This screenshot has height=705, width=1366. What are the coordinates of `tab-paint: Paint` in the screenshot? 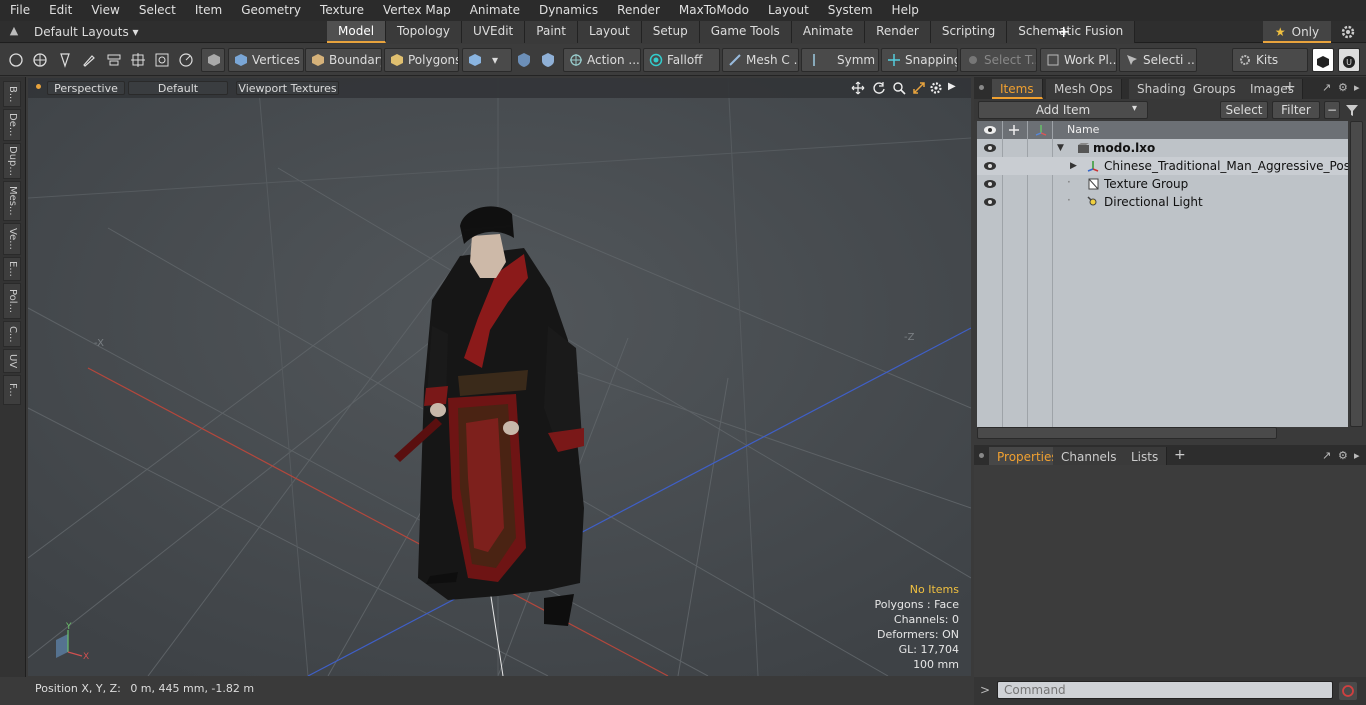 It's located at (551, 32).